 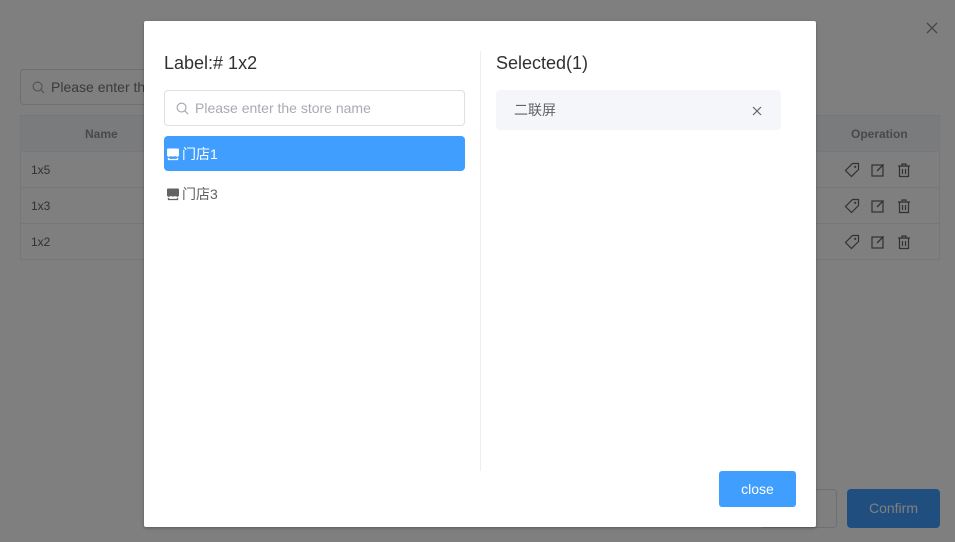 What do you see at coordinates (535, 110) in the screenshot?
I see `selected-item-label: 二联屏` at bounding box center [535, 110].